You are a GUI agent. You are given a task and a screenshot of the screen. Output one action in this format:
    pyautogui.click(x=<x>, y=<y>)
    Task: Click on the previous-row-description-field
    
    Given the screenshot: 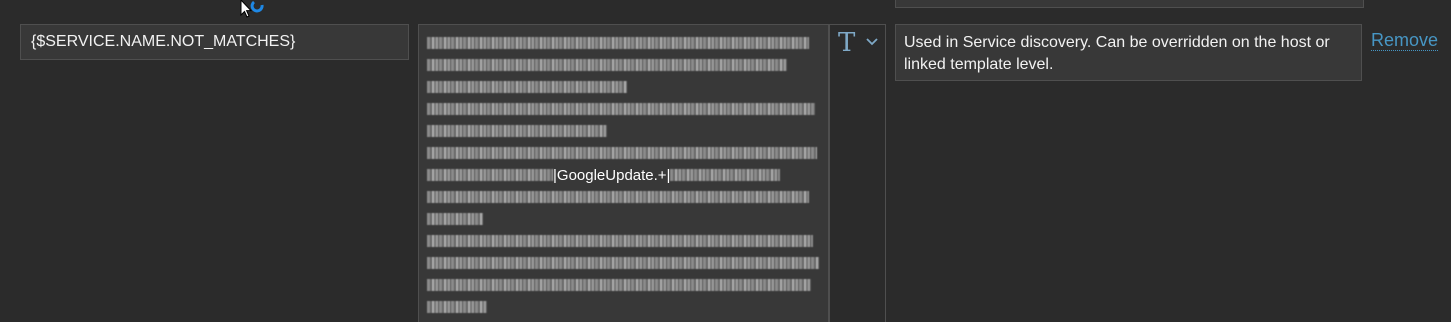 What is the action you would take?
    pyautogui.click(x=1129, y=4)
    